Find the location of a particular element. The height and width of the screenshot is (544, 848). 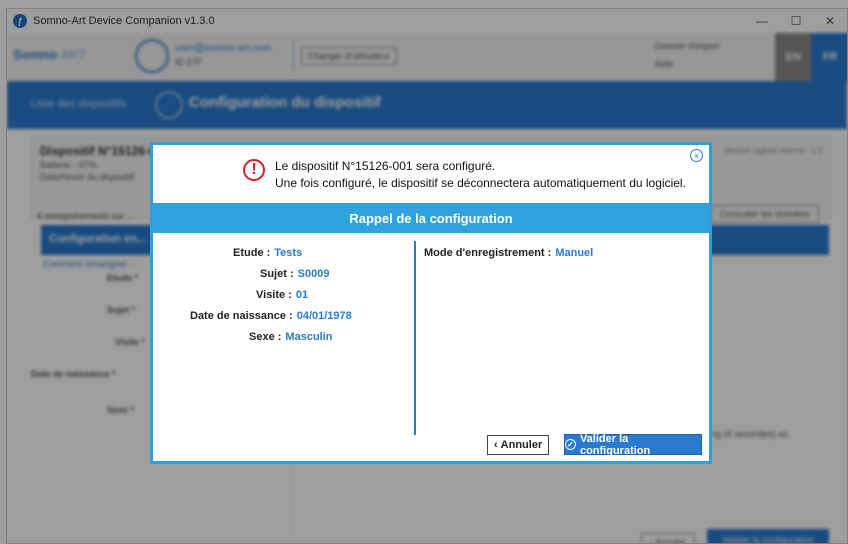

validate-configuration-button: ✓ Valider la configuration is located at coordinates (633, 444).